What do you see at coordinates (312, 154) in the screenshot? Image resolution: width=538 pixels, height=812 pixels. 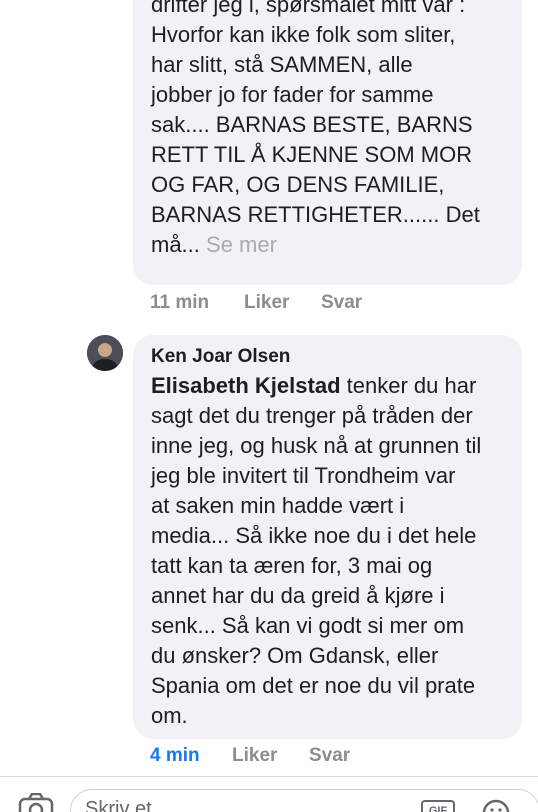 I see `comment-line: RETT TIL Å KJENNE SOM MOR` at bounding box center [312, 154].